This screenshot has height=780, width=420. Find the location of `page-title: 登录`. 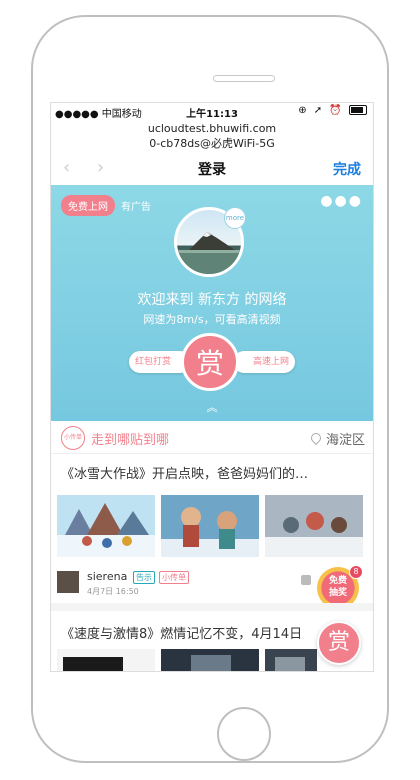

page-title: 登录 is located at coordinates (212, 170).